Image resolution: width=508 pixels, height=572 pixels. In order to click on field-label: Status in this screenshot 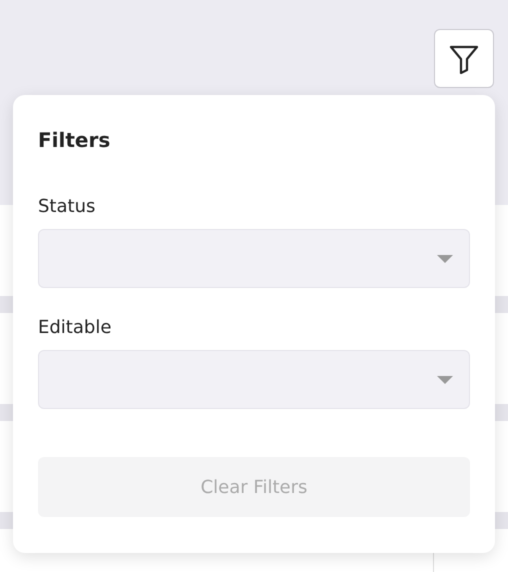, I will do `click(67, 207)`.